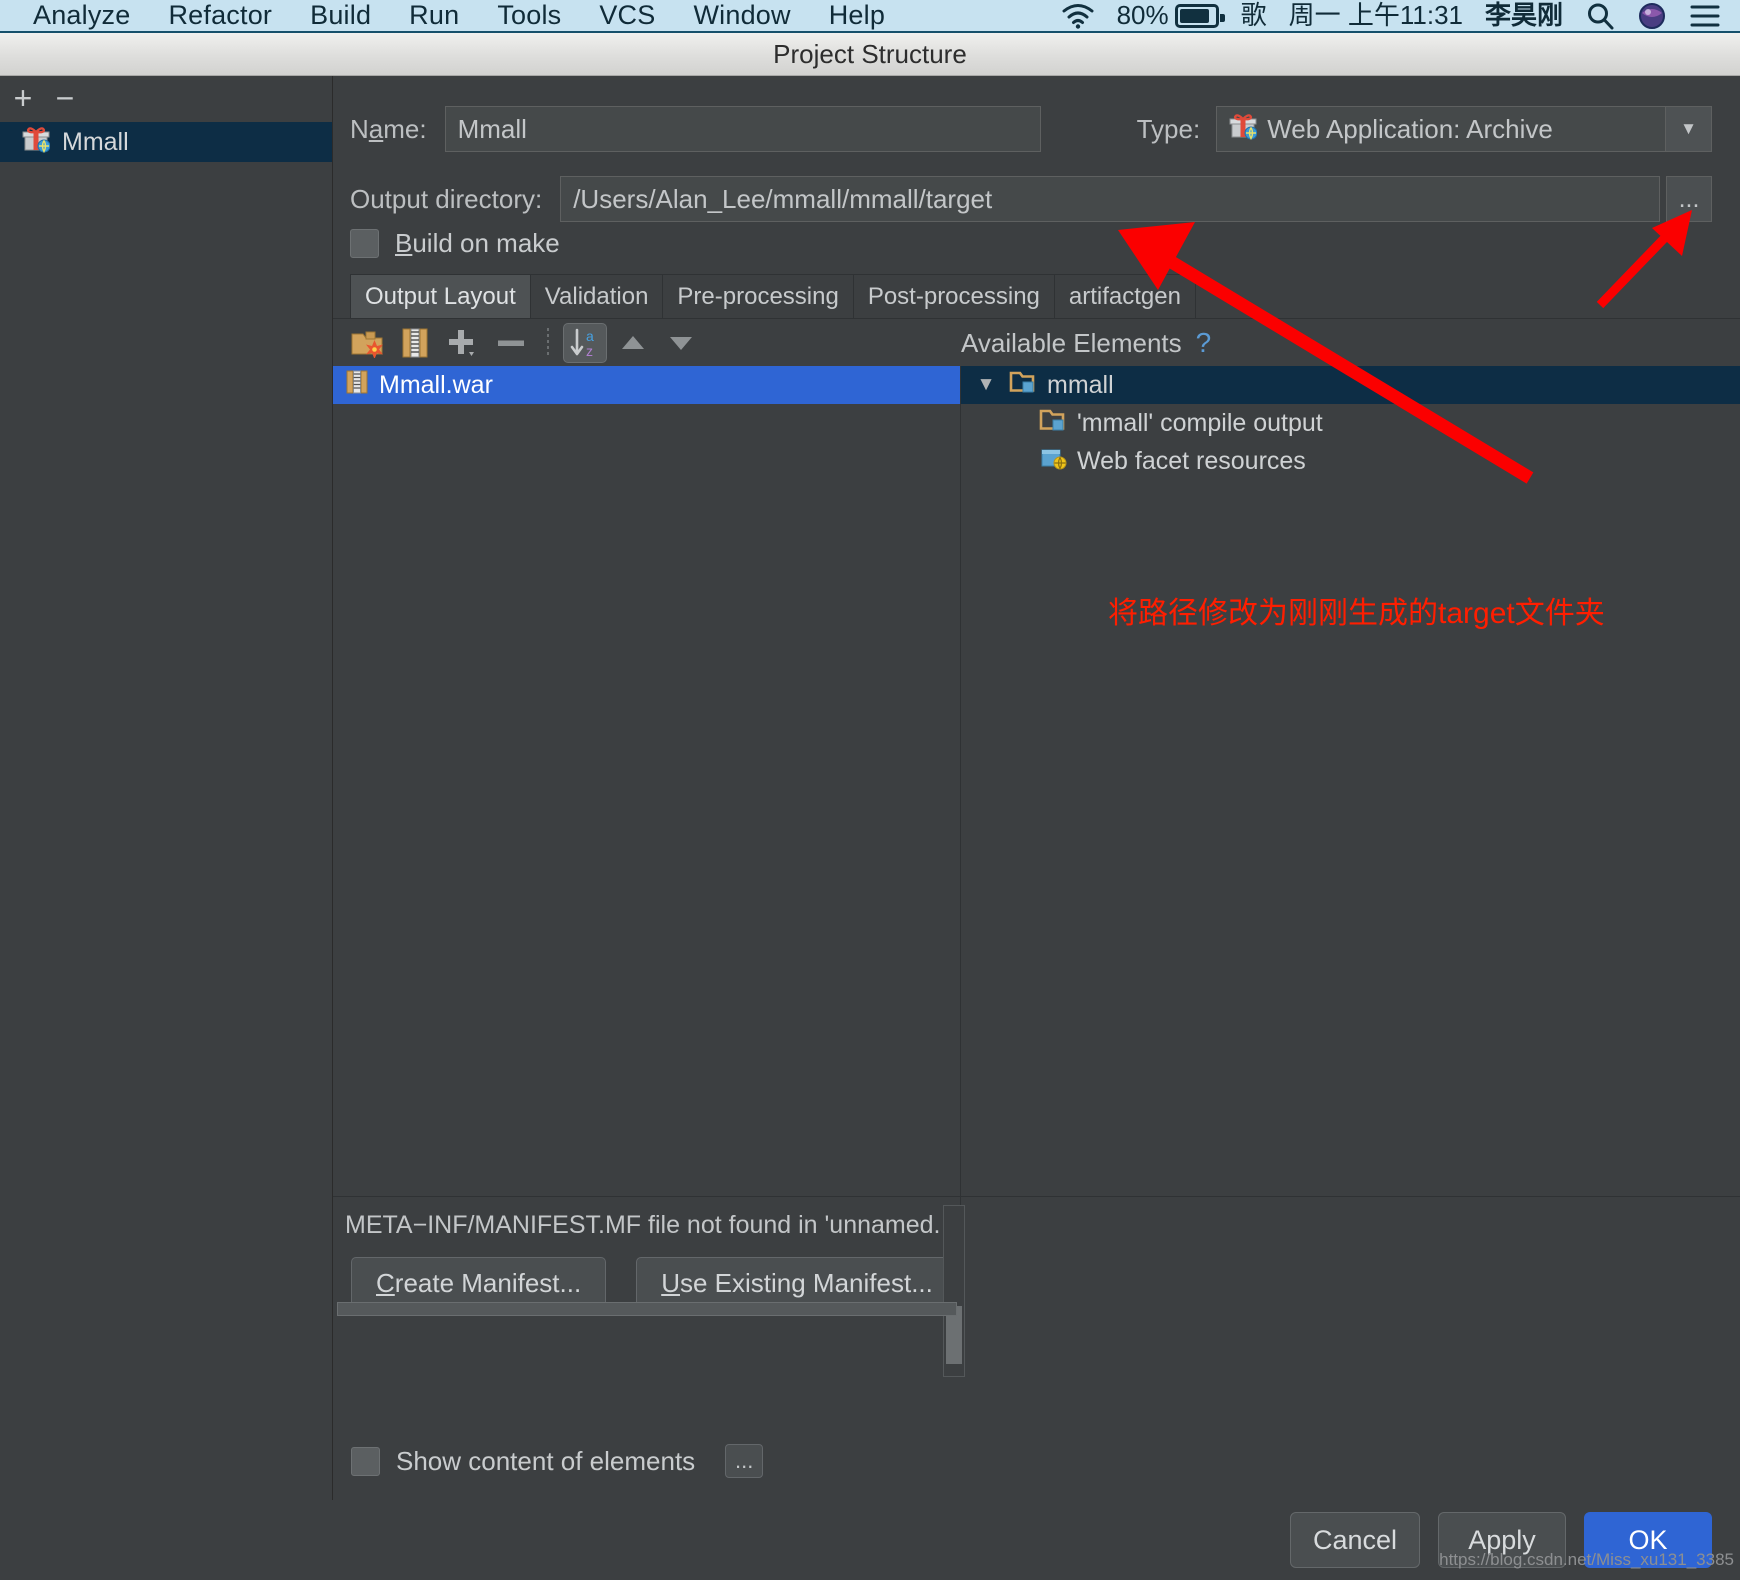  What do you see at coordinates (627, 15) in the screenshot?
I see `menu-item-vcs: VCS` at bounding box center [627, 15].